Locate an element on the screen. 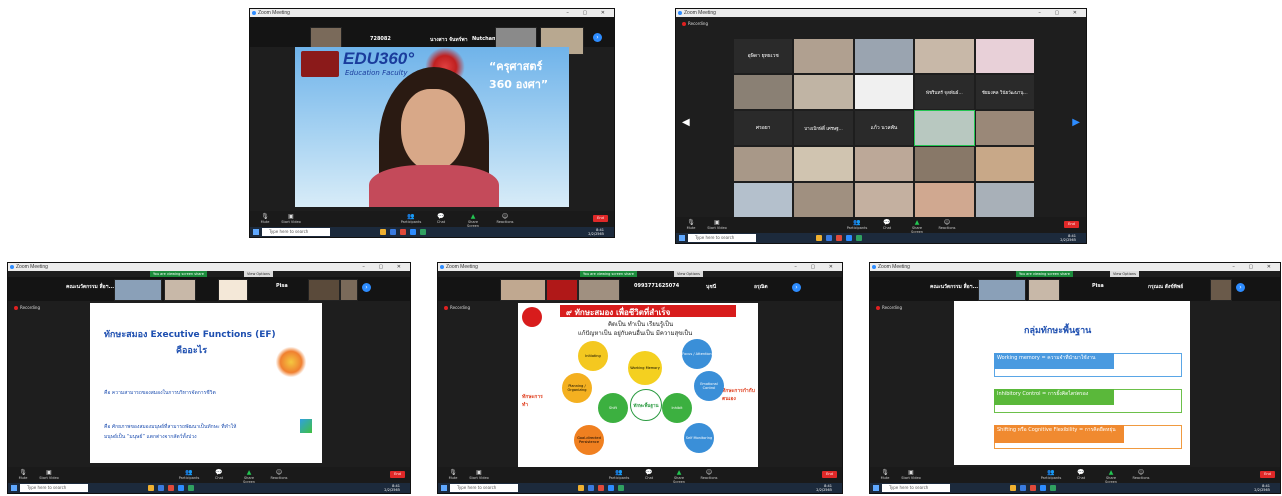  next-page-arrow: ▶ is located at coordinates (1076, 122).